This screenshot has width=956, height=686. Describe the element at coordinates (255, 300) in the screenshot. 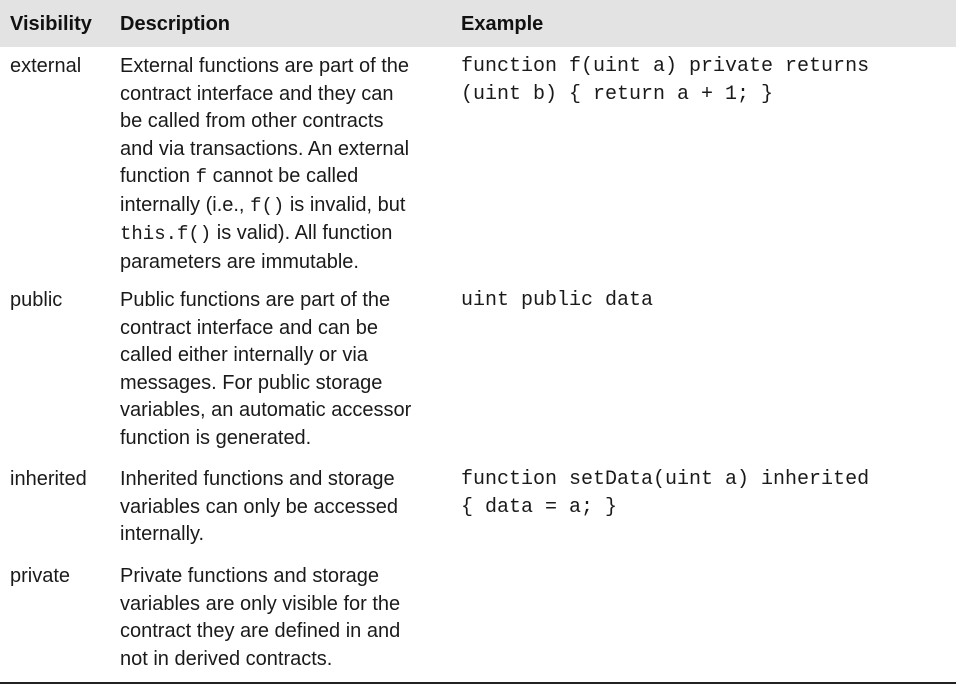

I see `description-line: Public functions are part of the` at that location.